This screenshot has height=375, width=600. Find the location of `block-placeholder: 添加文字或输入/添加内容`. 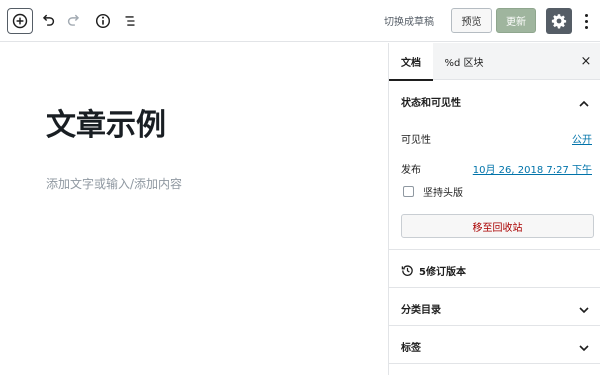

block-placeholder: 添加文字或输入/添加内容 is located at coordinates (114, 183).